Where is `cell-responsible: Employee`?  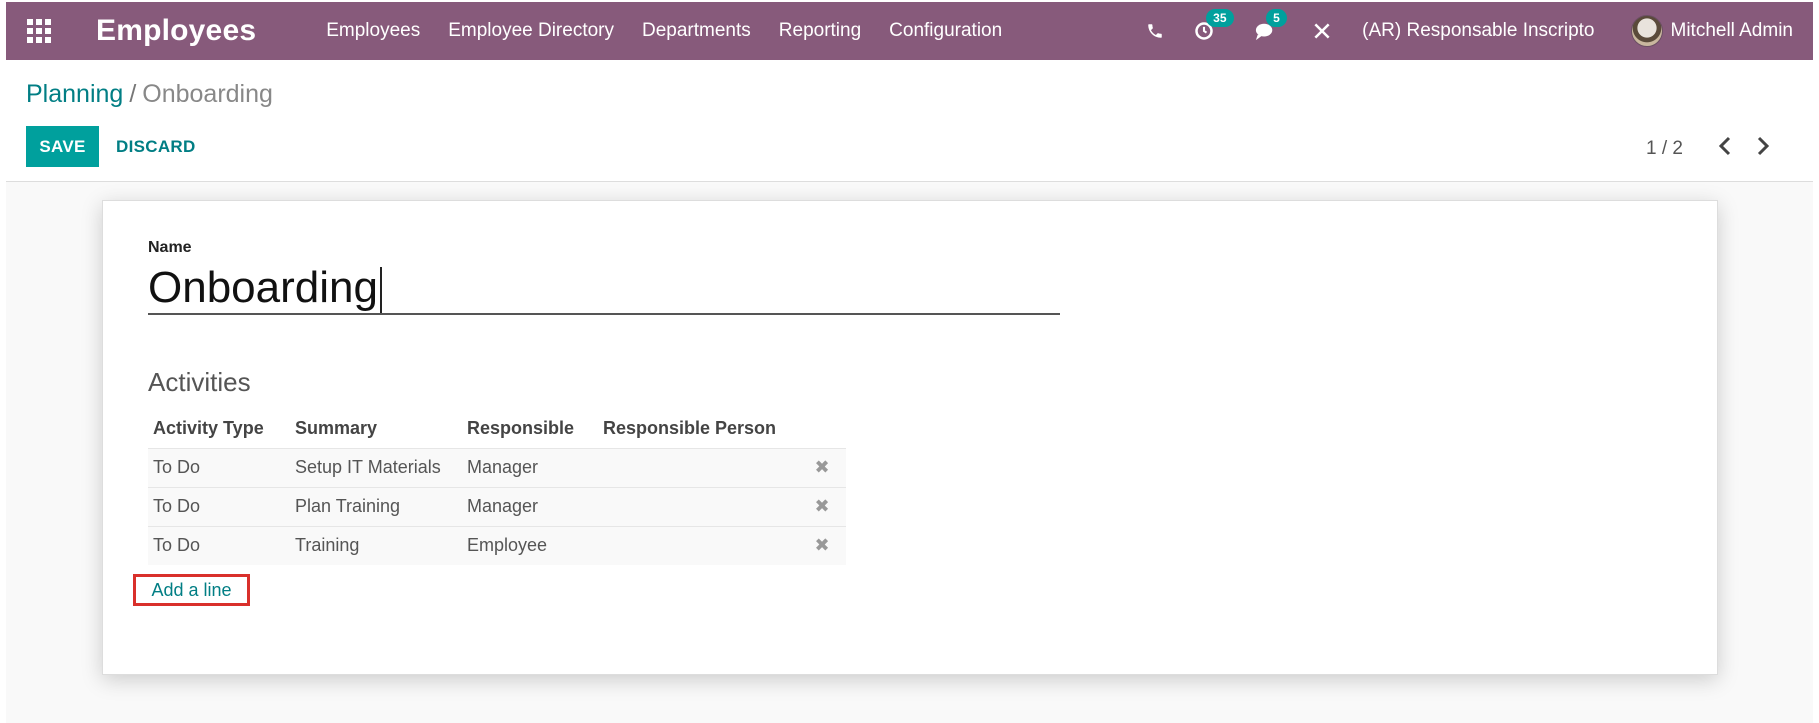
cell-responsible: Employee is located at coordinates (530, 545).